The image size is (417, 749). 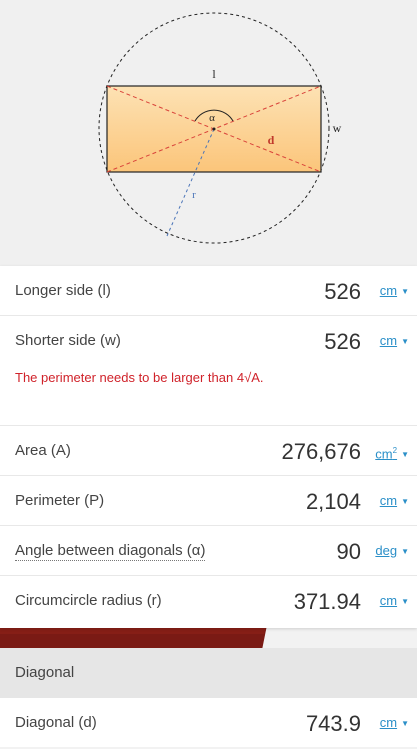 What do you see at coordinates (333, 723) in the screenshot?
I see `diagonal-value: 743.9` at bounding box center [333, 723].